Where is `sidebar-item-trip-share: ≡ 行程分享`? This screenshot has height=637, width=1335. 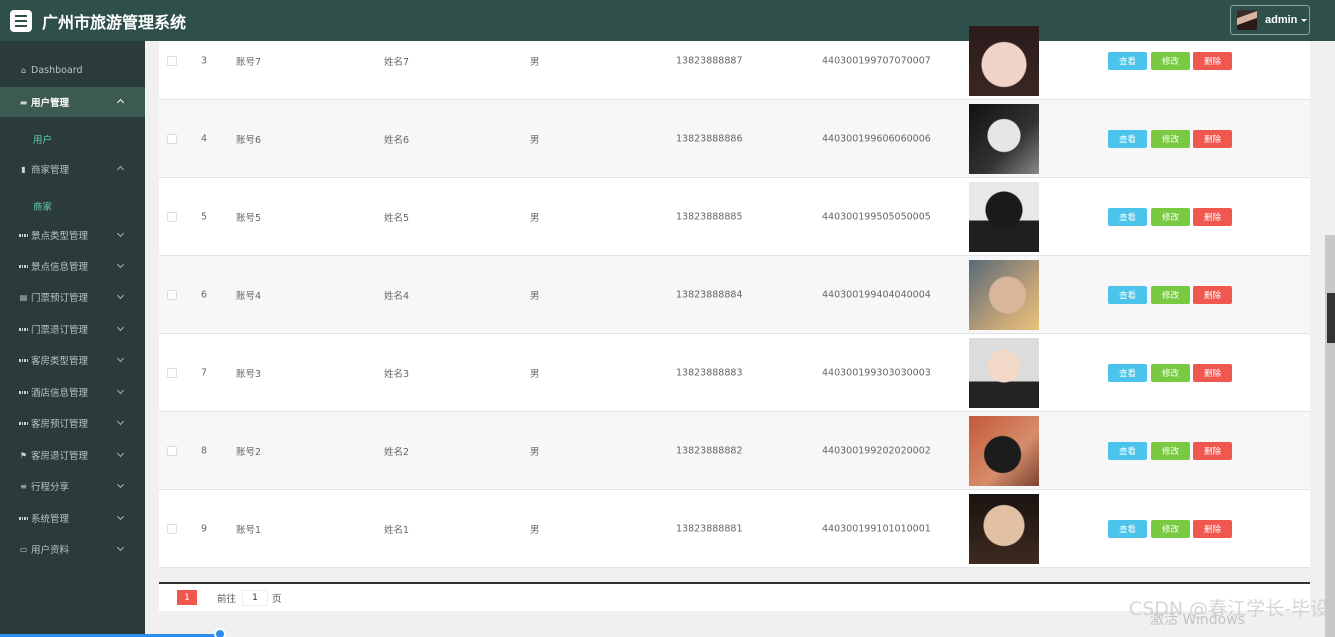
sidebar-item-trip-share: ≡ 行程分享 is located at coordinates (72, 486).